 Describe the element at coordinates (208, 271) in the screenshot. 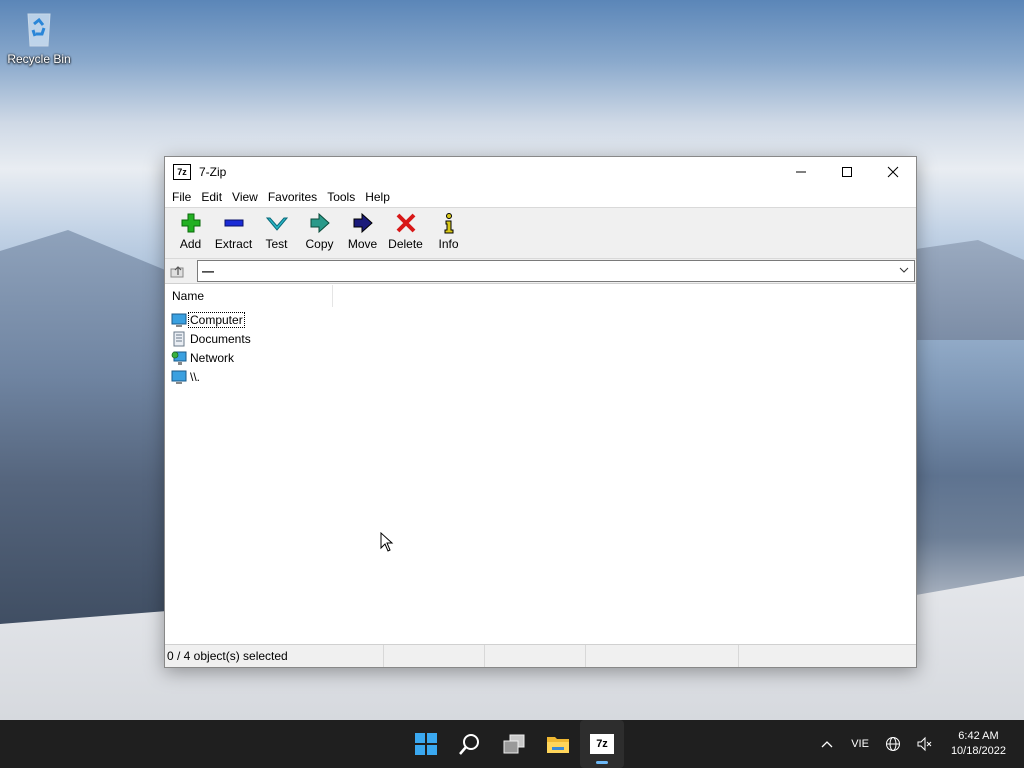

I see `address-value: —` at that location.